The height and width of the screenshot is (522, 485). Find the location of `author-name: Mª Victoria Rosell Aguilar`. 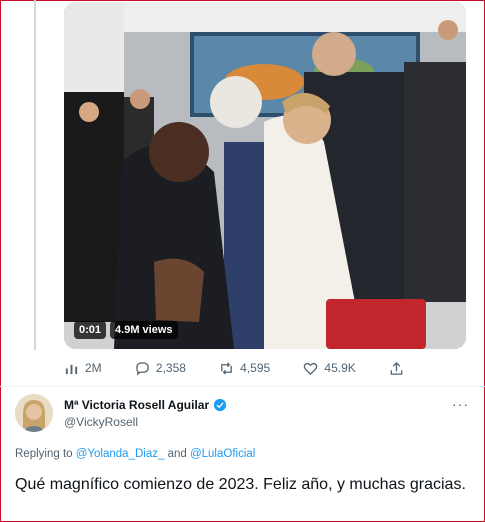

author-name: Mª Victoria Rosell Aguilar is located at coordinates (136, 405).